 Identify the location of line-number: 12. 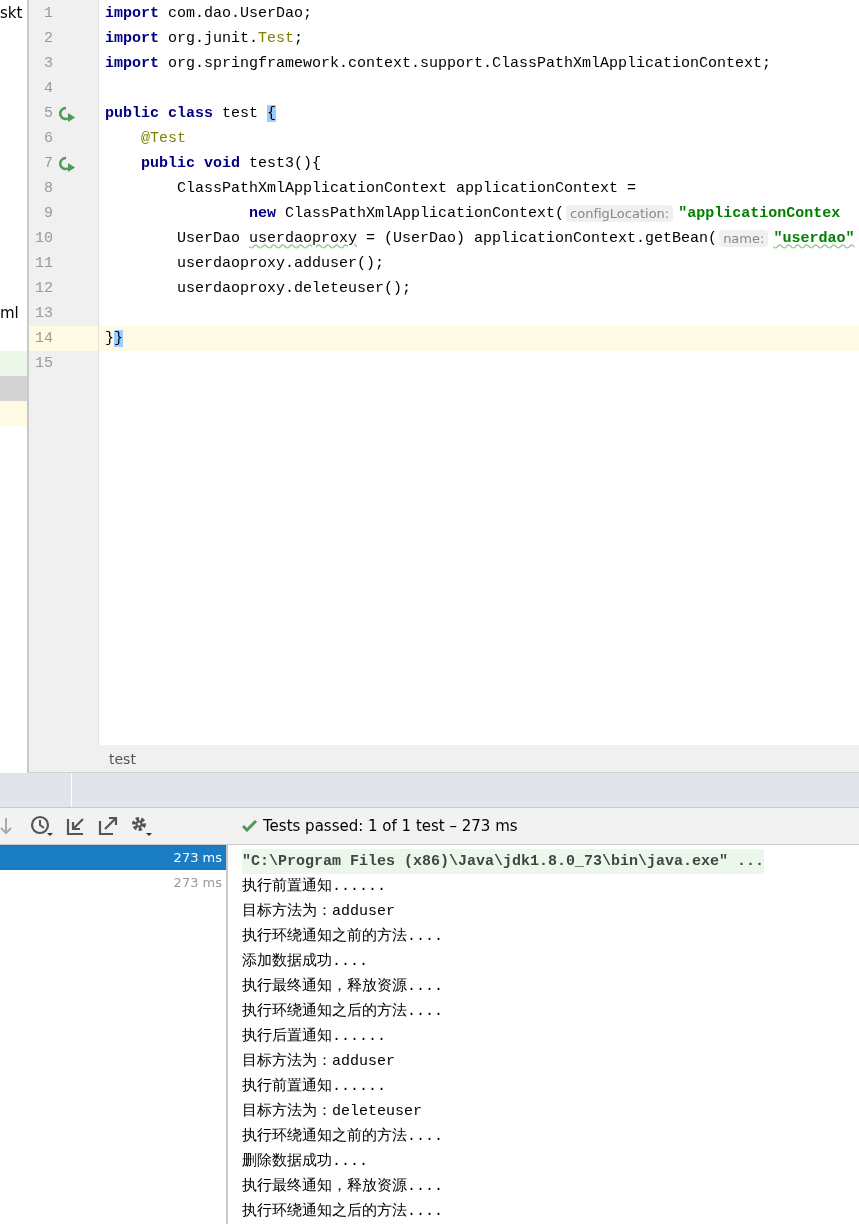
(43, 288).